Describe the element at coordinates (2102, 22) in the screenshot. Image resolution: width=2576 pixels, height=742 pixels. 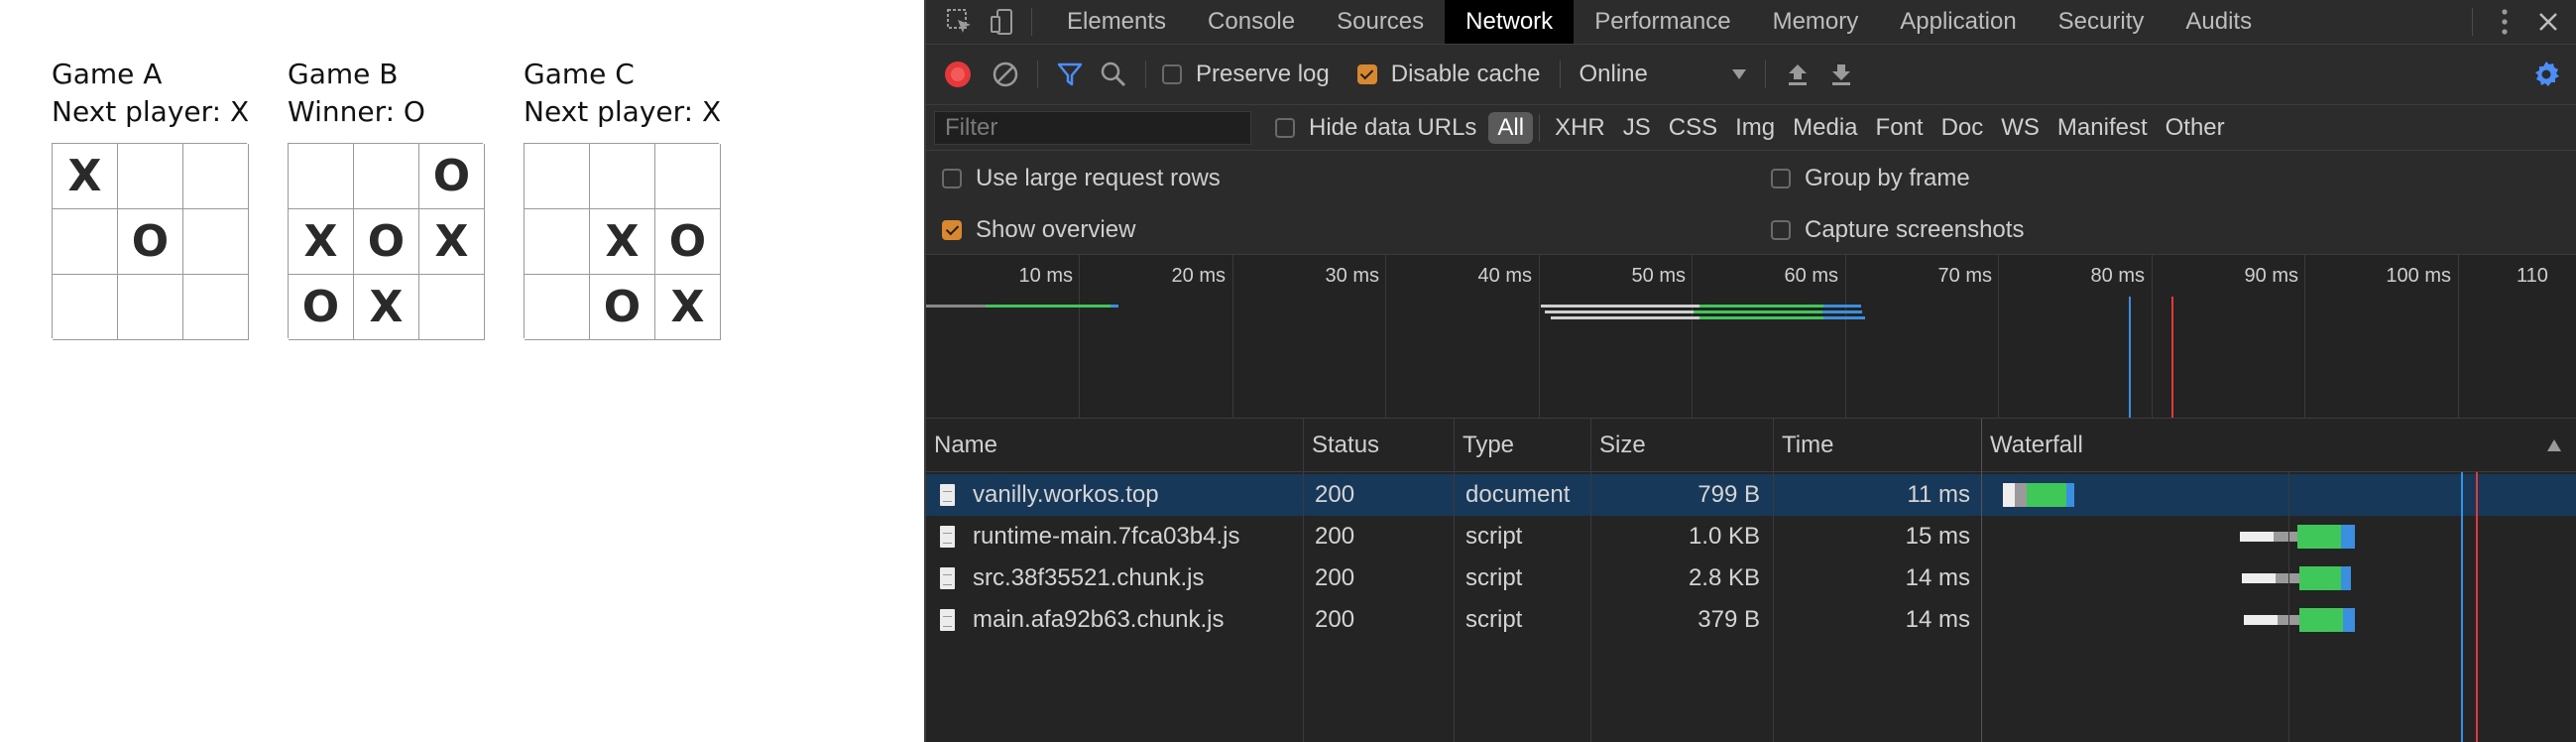
I see `tab-security: Security` at that location.